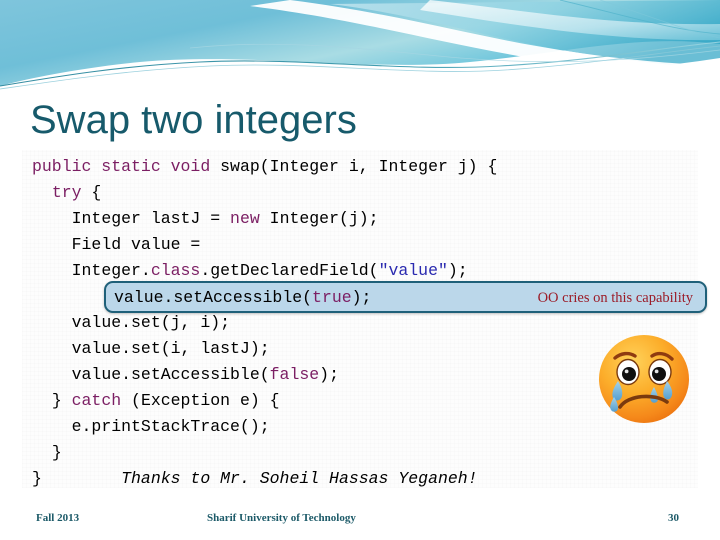 The height and width of the screenshot is (540, 720). I want to click on callout-code-token: value.setAccessible(, so click(213, 297).